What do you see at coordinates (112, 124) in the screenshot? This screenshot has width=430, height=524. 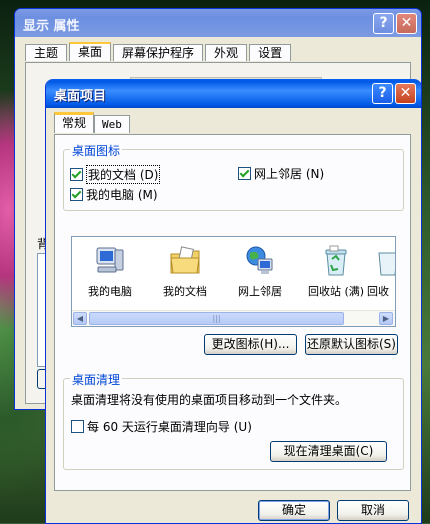 I see `tab-web: Web` at bounding box center [112, 124].